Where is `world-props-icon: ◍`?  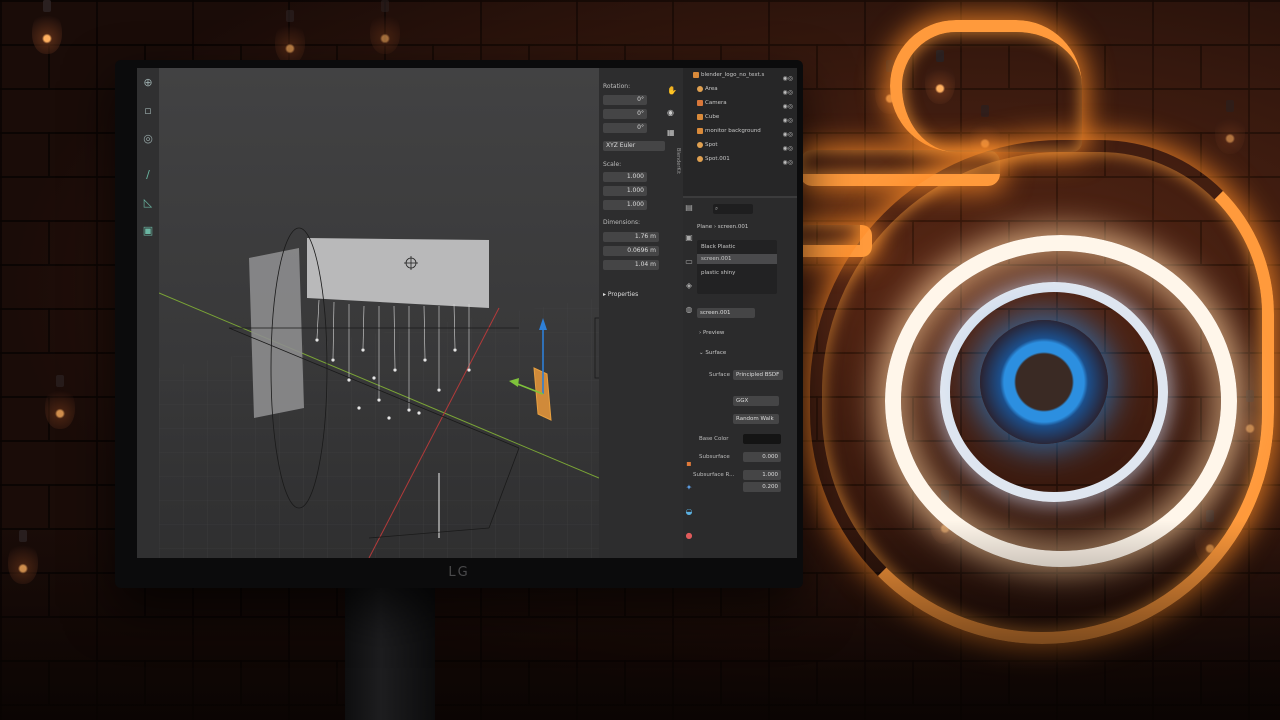 world-props-icon: ◍ is located at coordinates (689, 310).